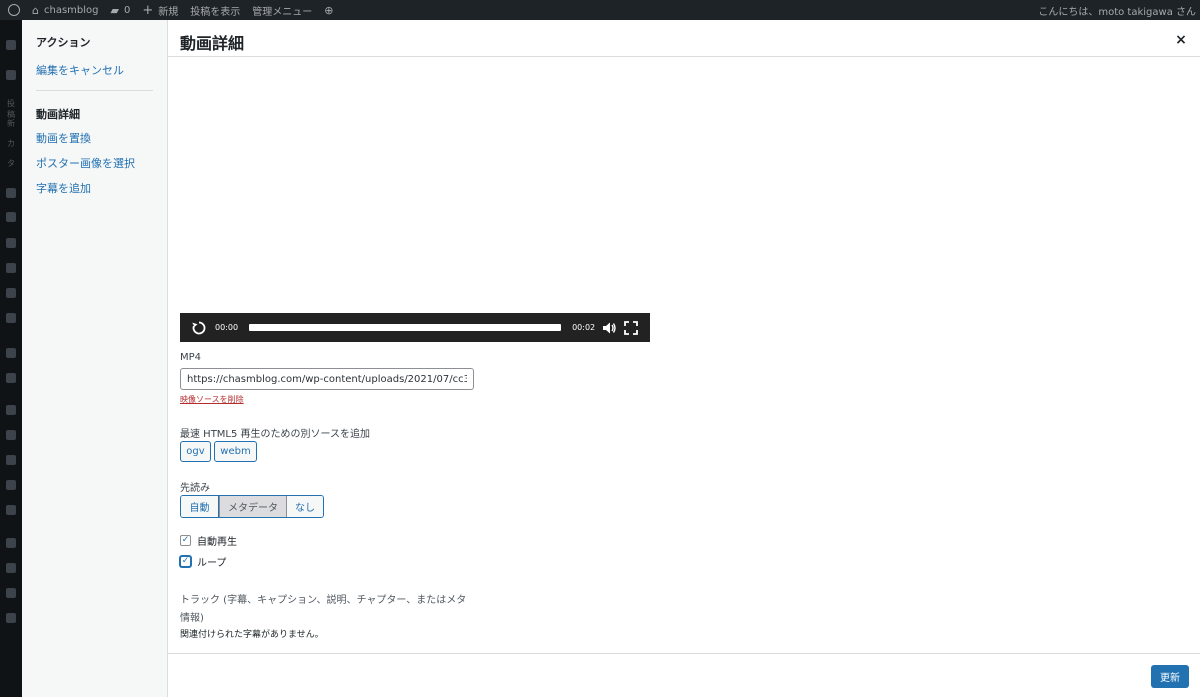 Image resolution: width=1200 pixels, height=697 pixels. I want to click on modal-title: 動画詳細, so click(212, 43).